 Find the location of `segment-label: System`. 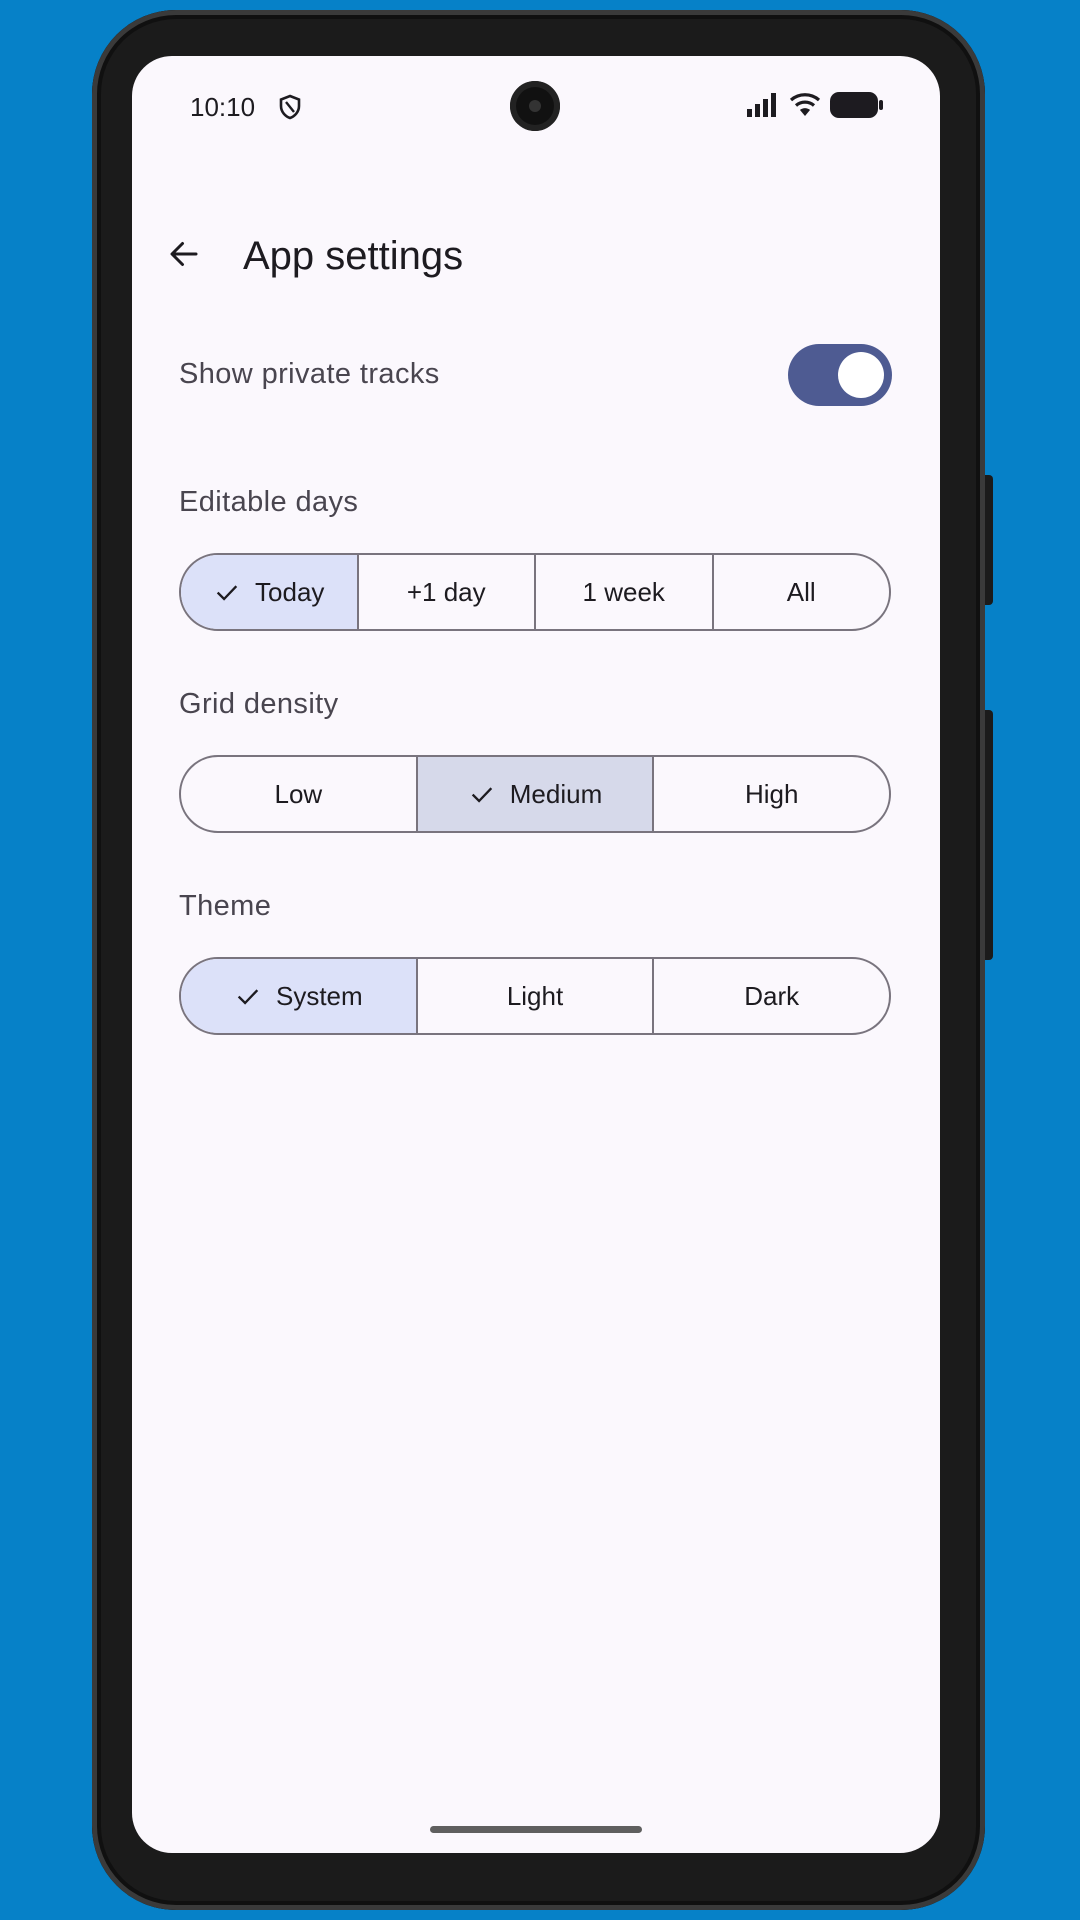

segment-label: System is located at coordinates (319, 995).